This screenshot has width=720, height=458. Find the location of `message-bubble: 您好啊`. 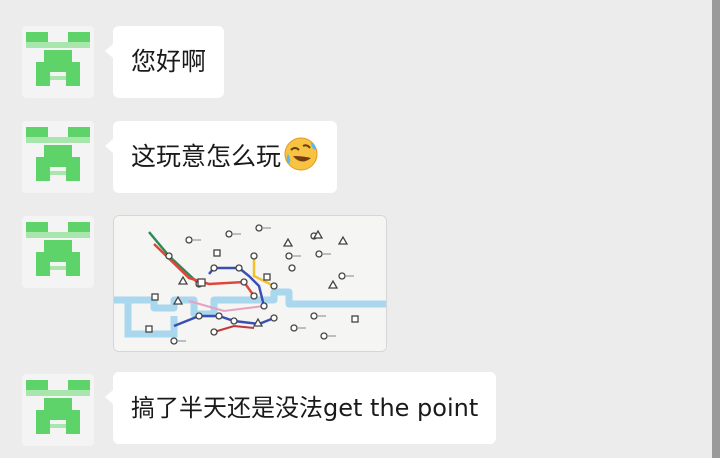

message-bubble: 您好啊 is located at coordinates (164, 62).